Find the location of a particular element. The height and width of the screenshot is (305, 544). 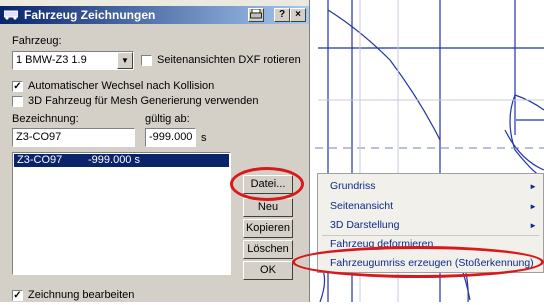

menu-item-3d-view: 3D Darstellung is located at coordinates (364, 225).